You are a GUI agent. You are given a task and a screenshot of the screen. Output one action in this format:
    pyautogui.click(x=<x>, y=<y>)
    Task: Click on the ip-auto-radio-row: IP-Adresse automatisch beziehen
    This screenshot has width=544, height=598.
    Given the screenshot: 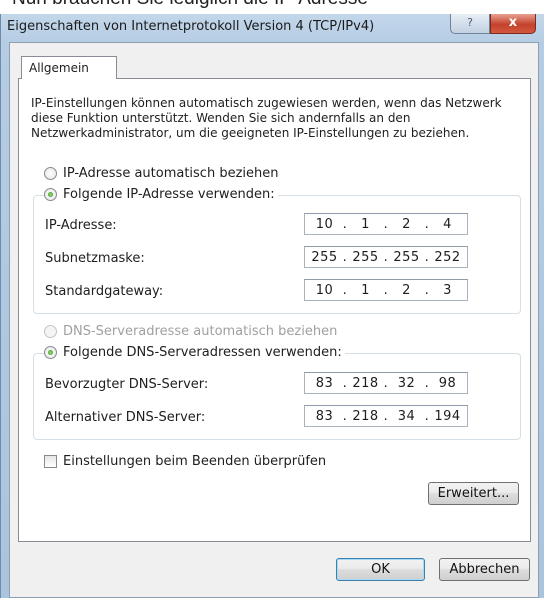 What is the action you would take?
    pyautogui.click(x=161, y=173)
    